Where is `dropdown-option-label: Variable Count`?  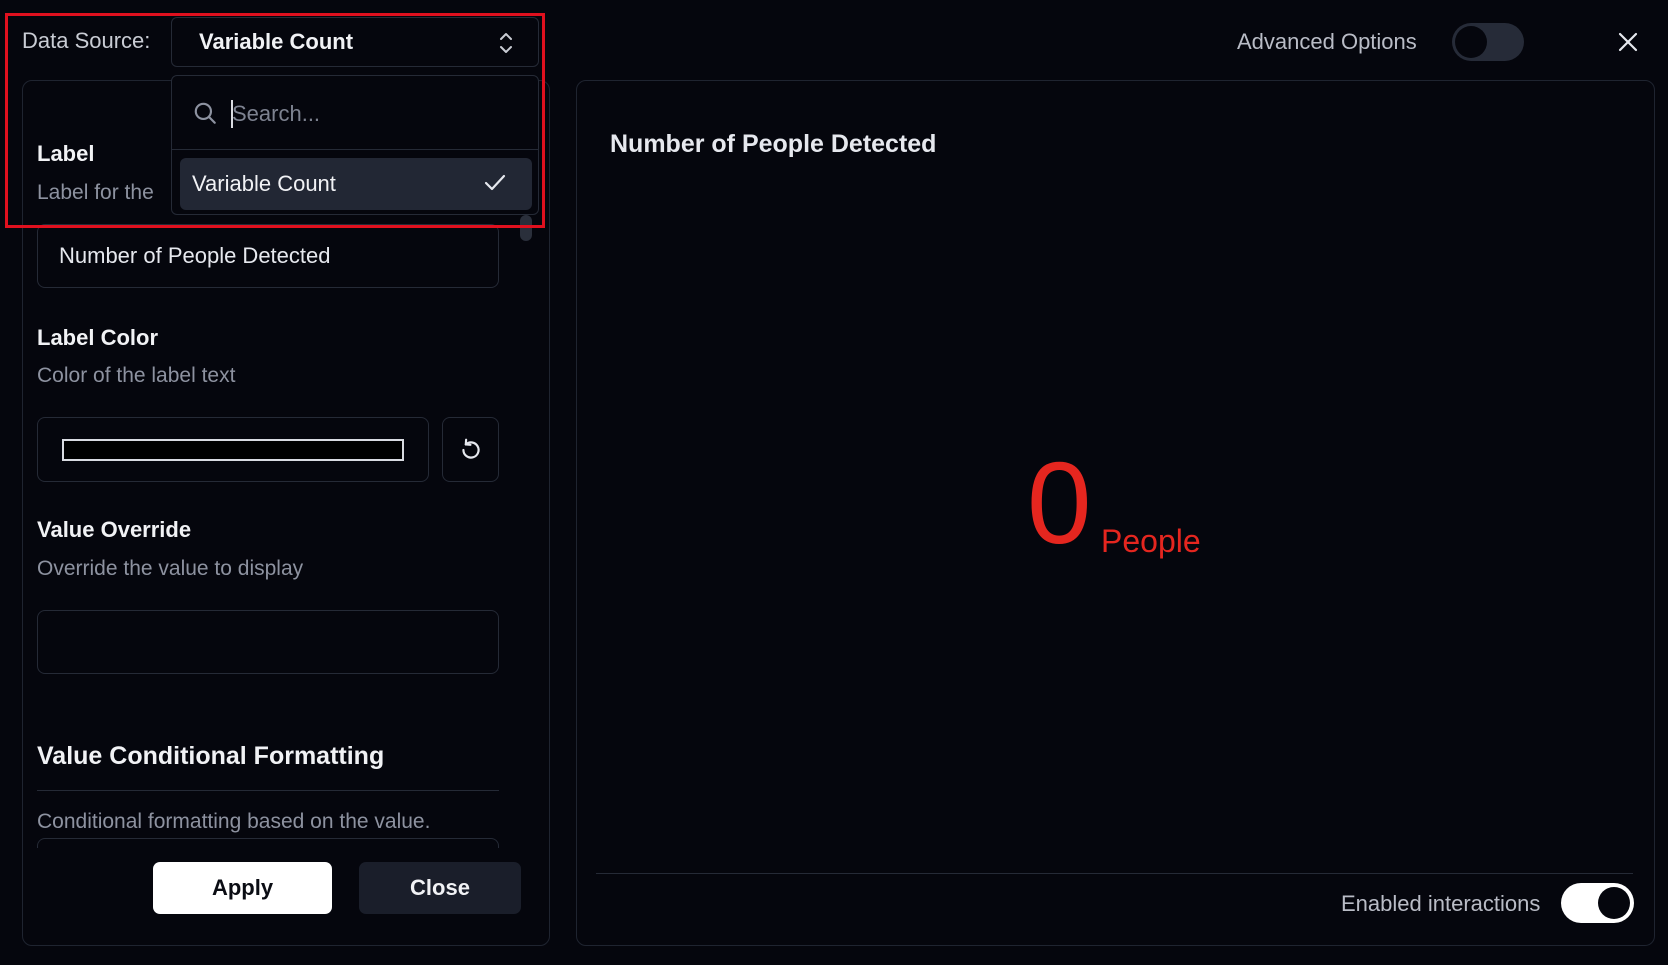 dropdown-option-label: Variable Count is located at coordinates (264, 183).